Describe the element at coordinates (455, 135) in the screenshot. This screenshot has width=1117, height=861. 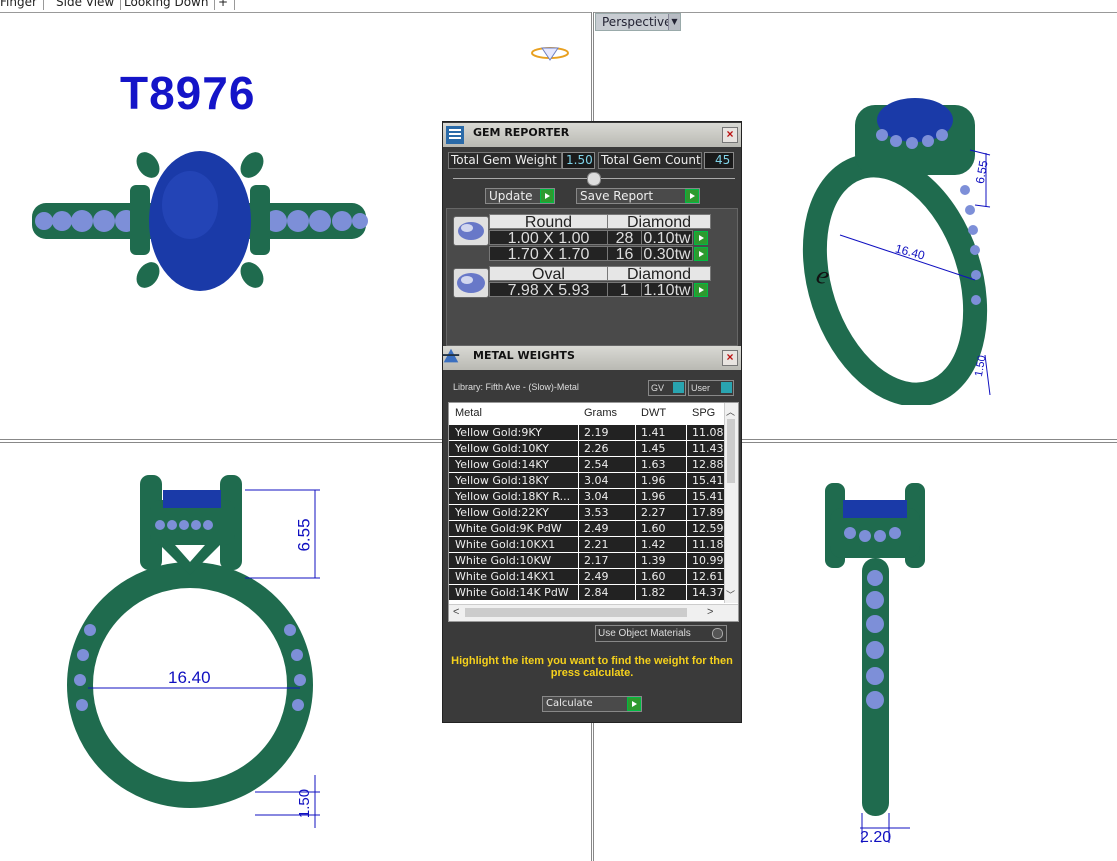
I see `gem-reporter-icon` at that location.